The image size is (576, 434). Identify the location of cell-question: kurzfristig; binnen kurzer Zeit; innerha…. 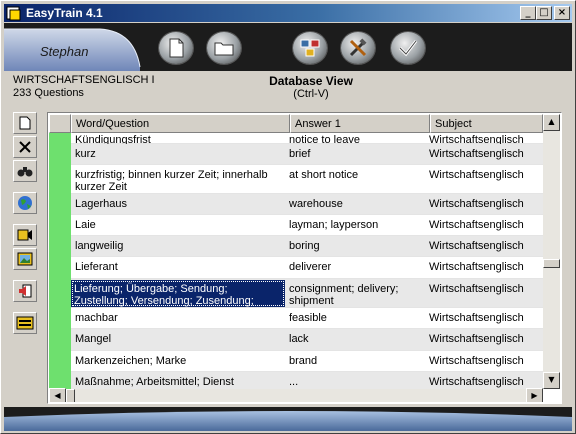
(178, 179).